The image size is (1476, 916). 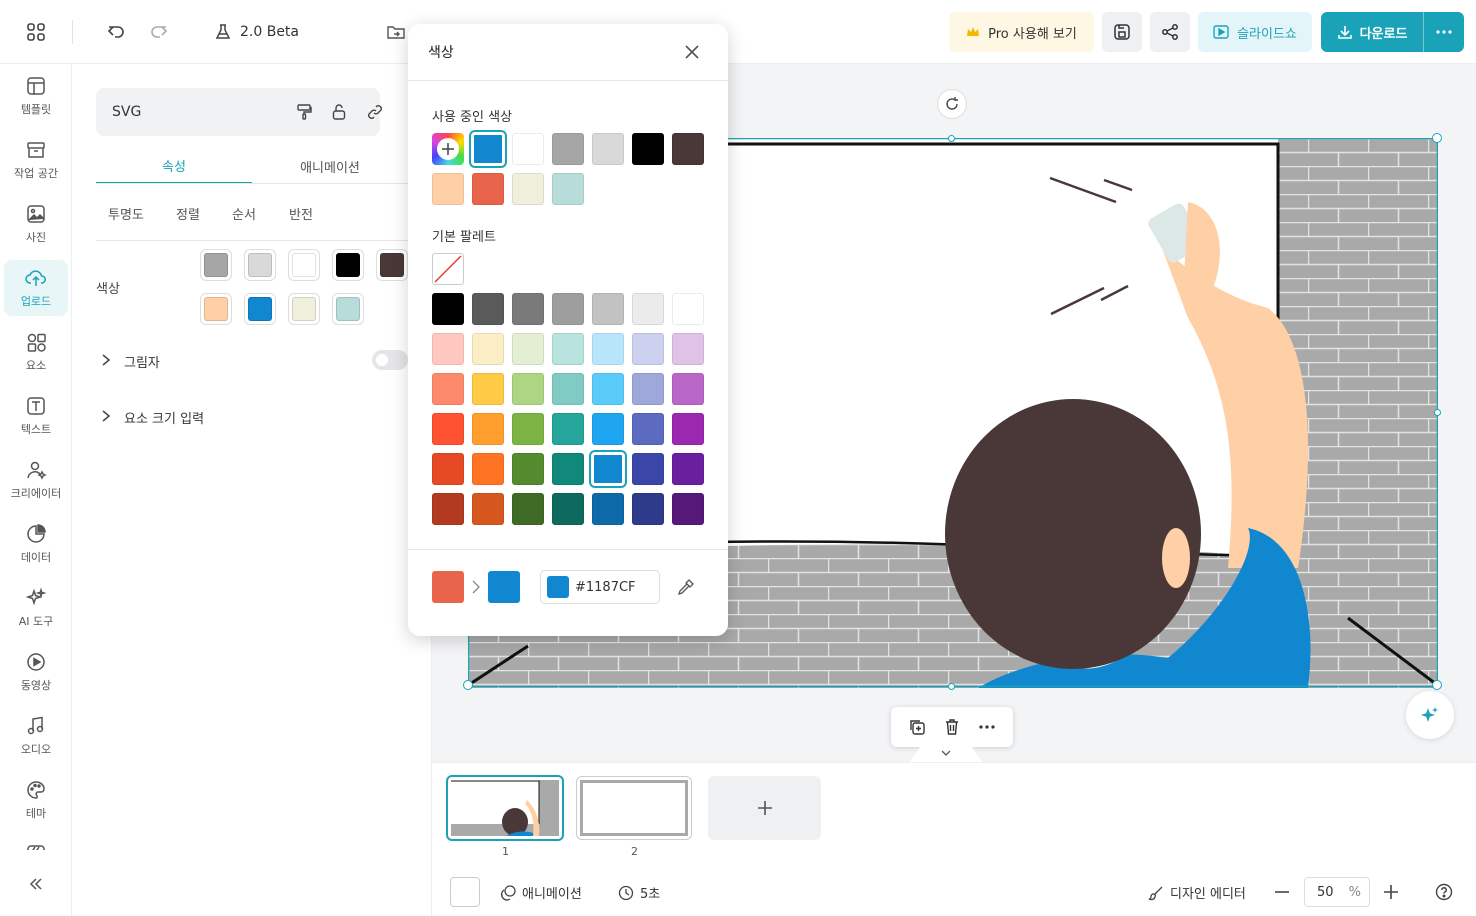 I want to click on subtab-opacity: 투명도, so click(x=126, y=213).